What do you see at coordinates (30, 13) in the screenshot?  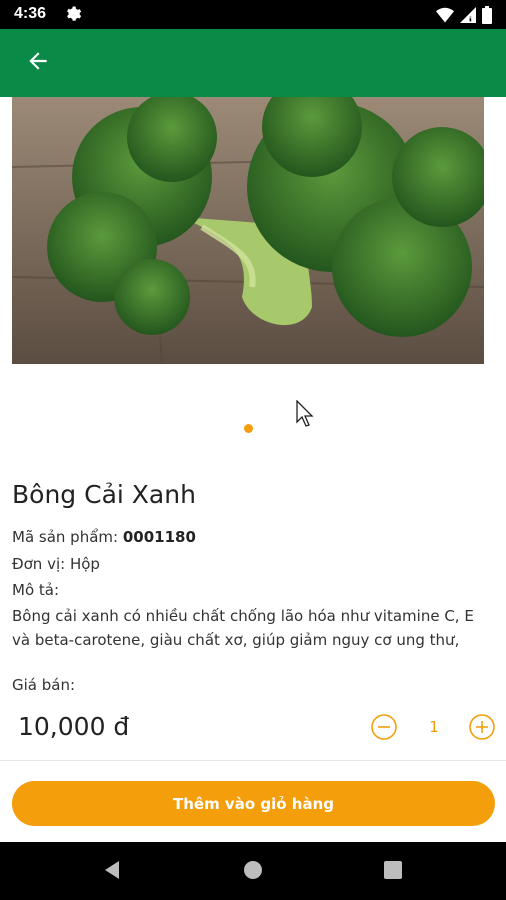 I see `status-time: 4:36` at bounding box center [30, 13].